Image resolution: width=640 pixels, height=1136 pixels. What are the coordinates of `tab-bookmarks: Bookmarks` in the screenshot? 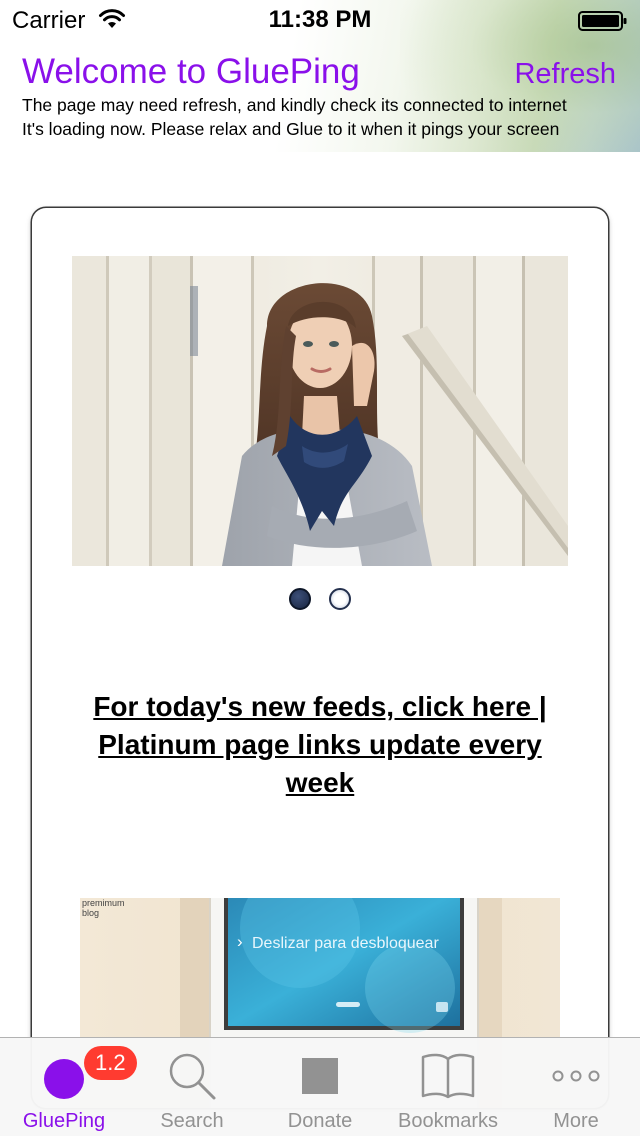 It's located at (448, 1087).